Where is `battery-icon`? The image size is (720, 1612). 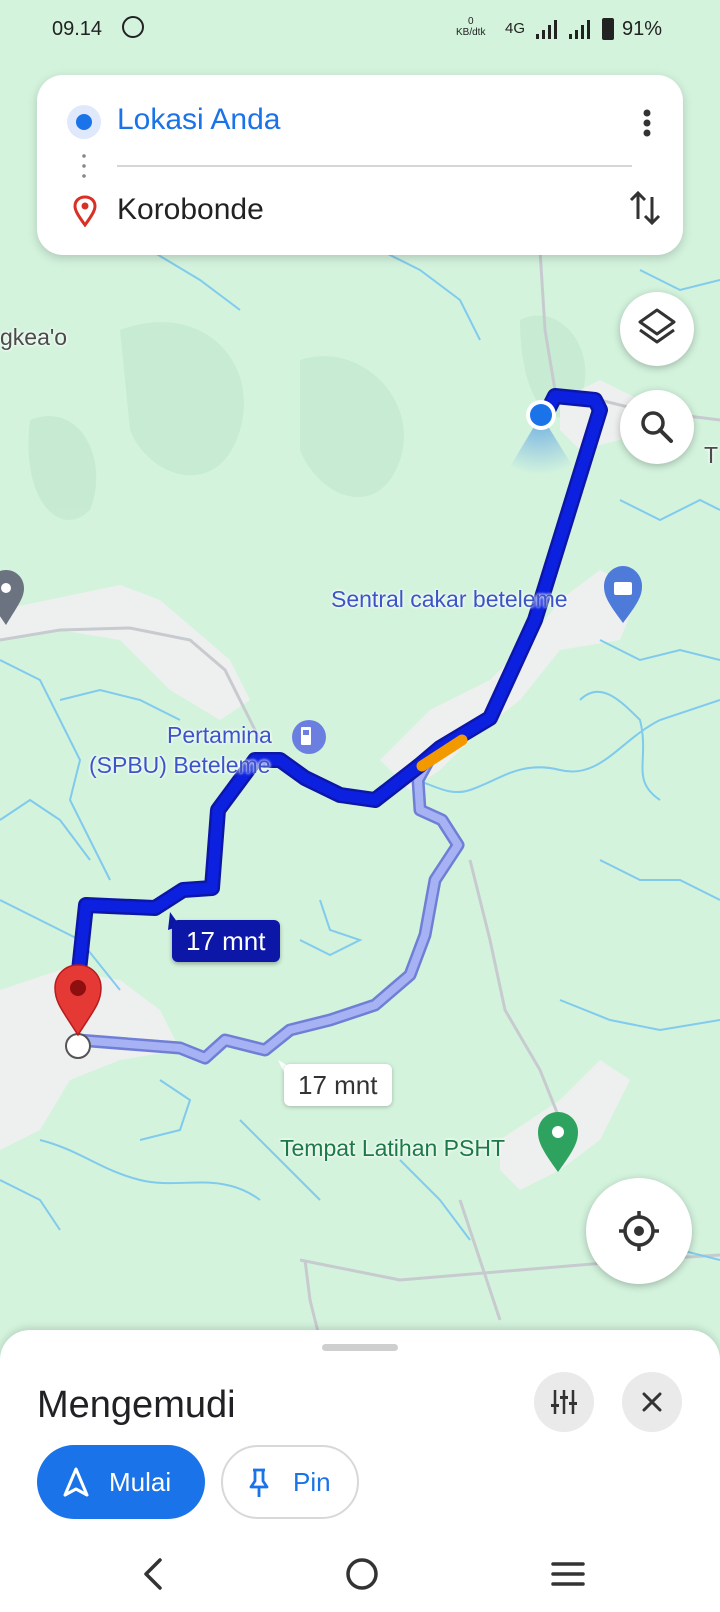
battery-icon is located at coordinates (608, 29).